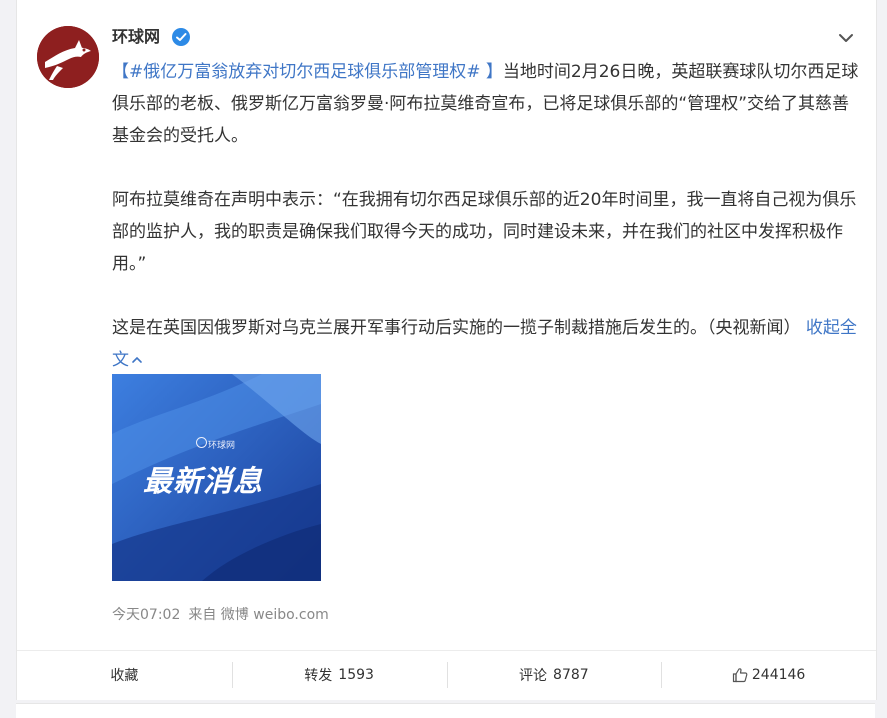 This screenshot has height=718, width=887. Describe the element at coordinates (136, 37) in the screenshot. I see `author-name: 环球网` at that location.